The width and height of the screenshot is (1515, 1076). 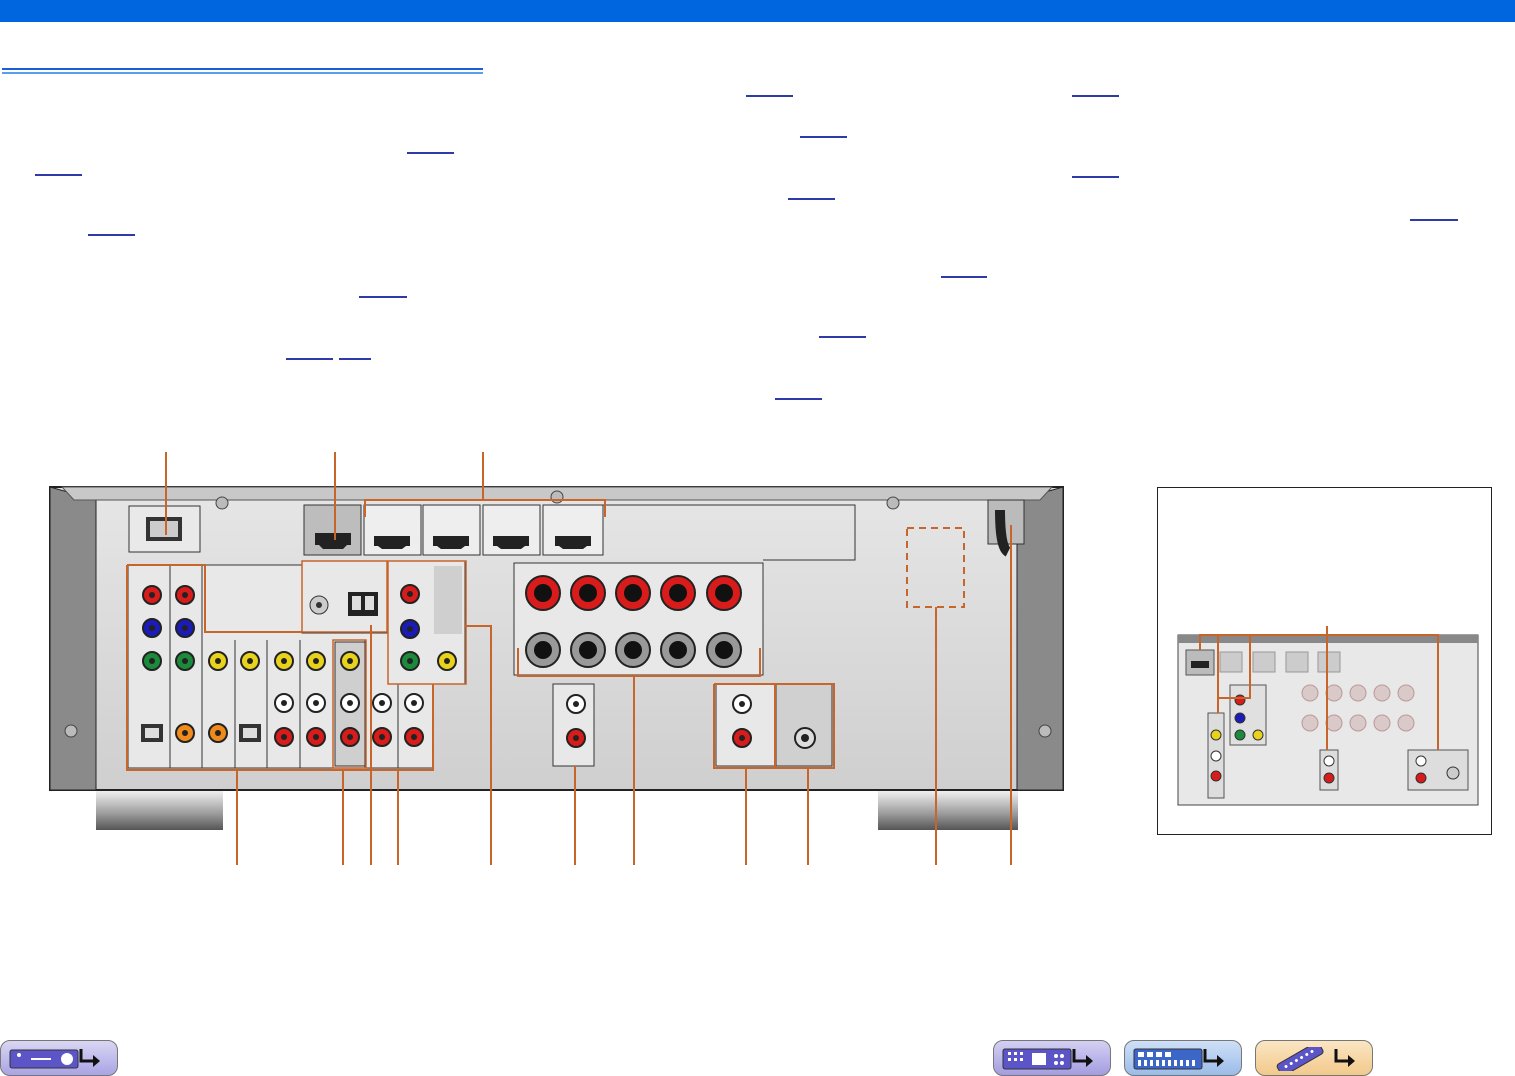 I want to click on foot-left, so click(x=159, y=810).